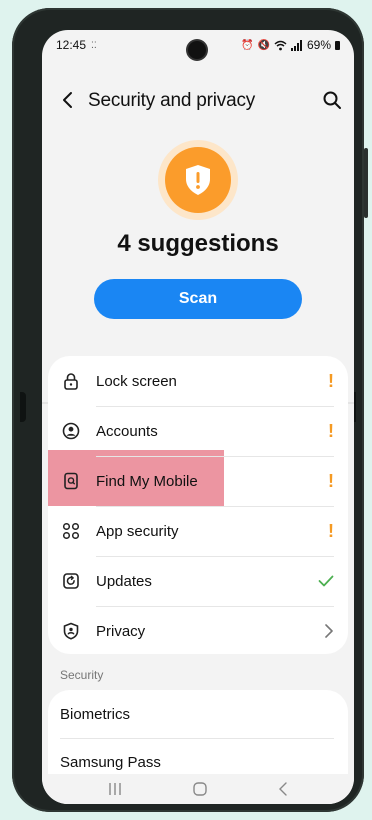 The height and width of the screenshot is (820, 372). I want to click on find-my-mobile-icon, so click(71, 481).